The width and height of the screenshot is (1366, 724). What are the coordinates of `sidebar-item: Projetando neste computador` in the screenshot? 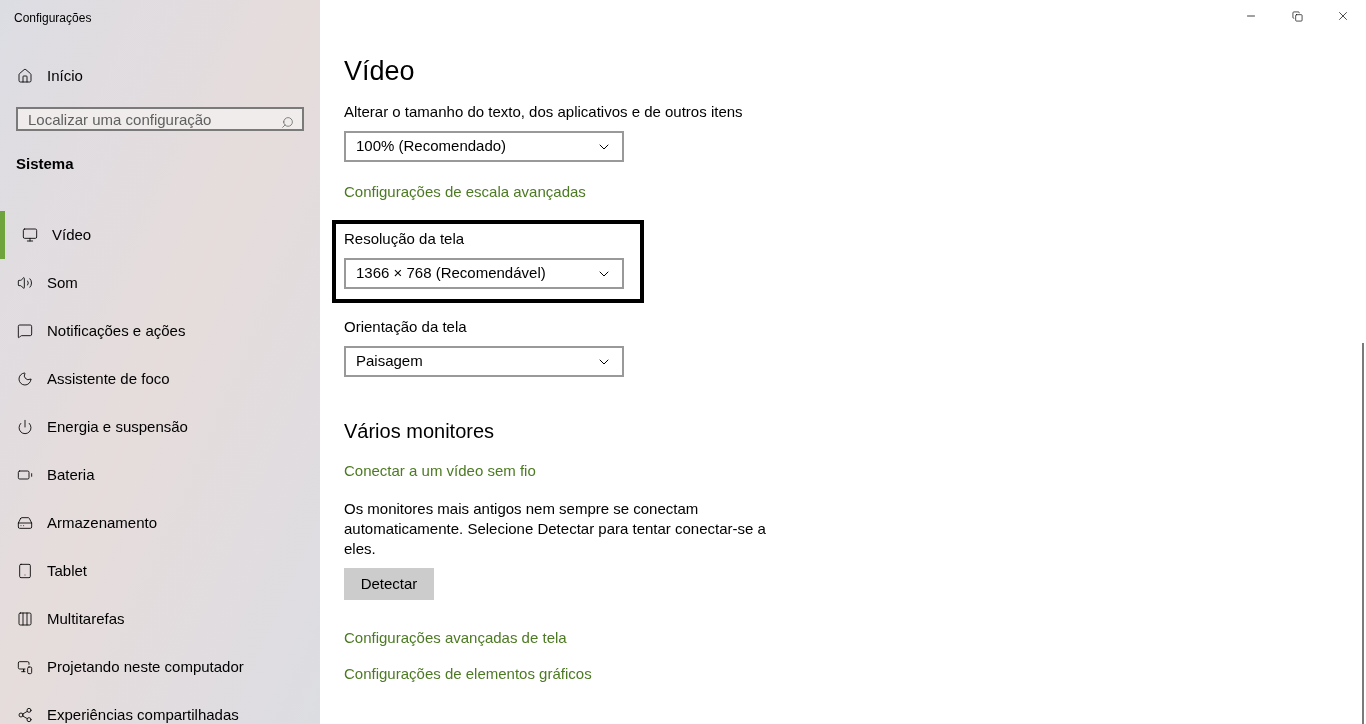 It's located at (160, 667).